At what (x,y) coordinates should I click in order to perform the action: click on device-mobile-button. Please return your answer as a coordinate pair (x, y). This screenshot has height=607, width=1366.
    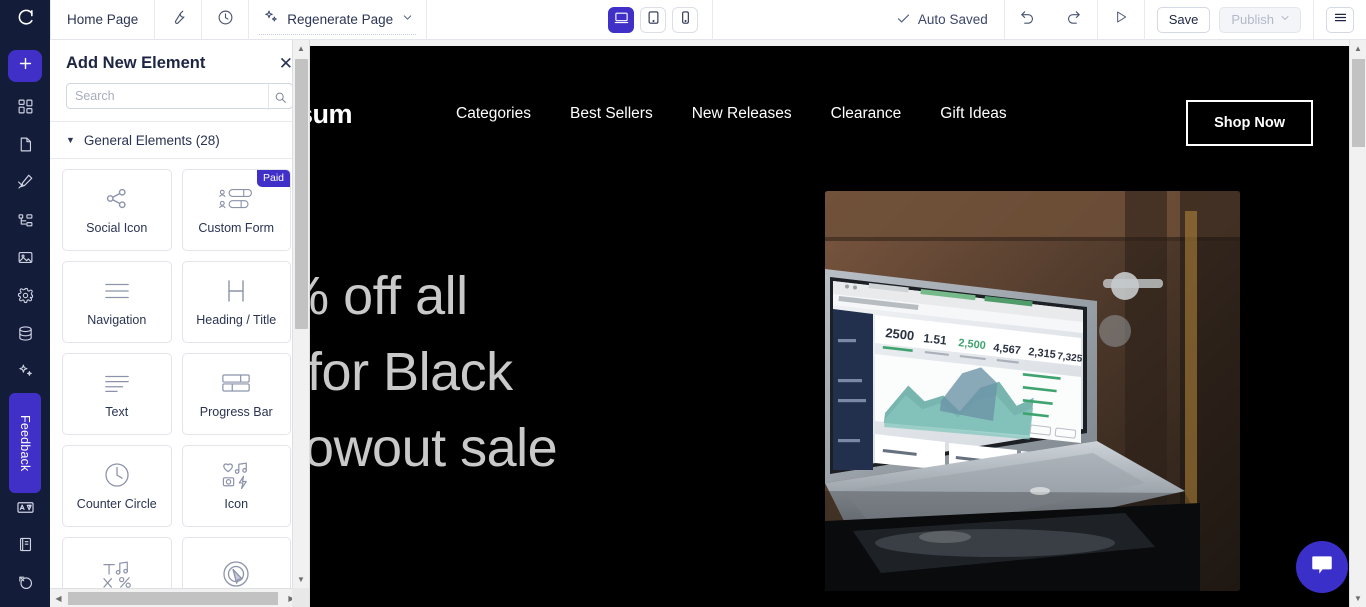
    Looking at the image, I should click on (685, 19).